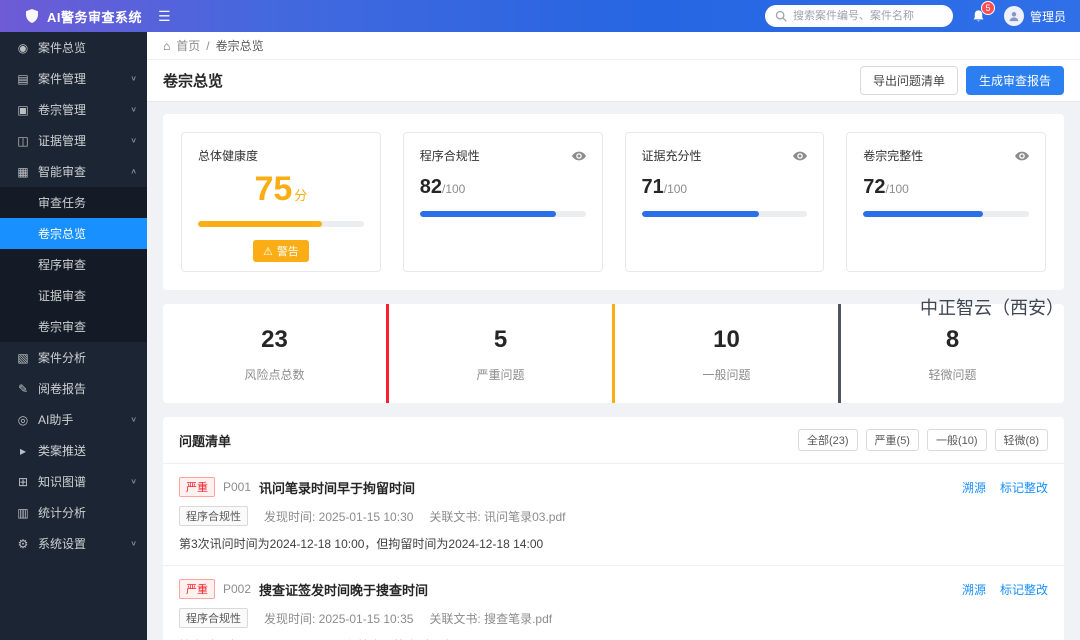  I want to click on menu-toggle-icon: ☰, so click(164, 16).